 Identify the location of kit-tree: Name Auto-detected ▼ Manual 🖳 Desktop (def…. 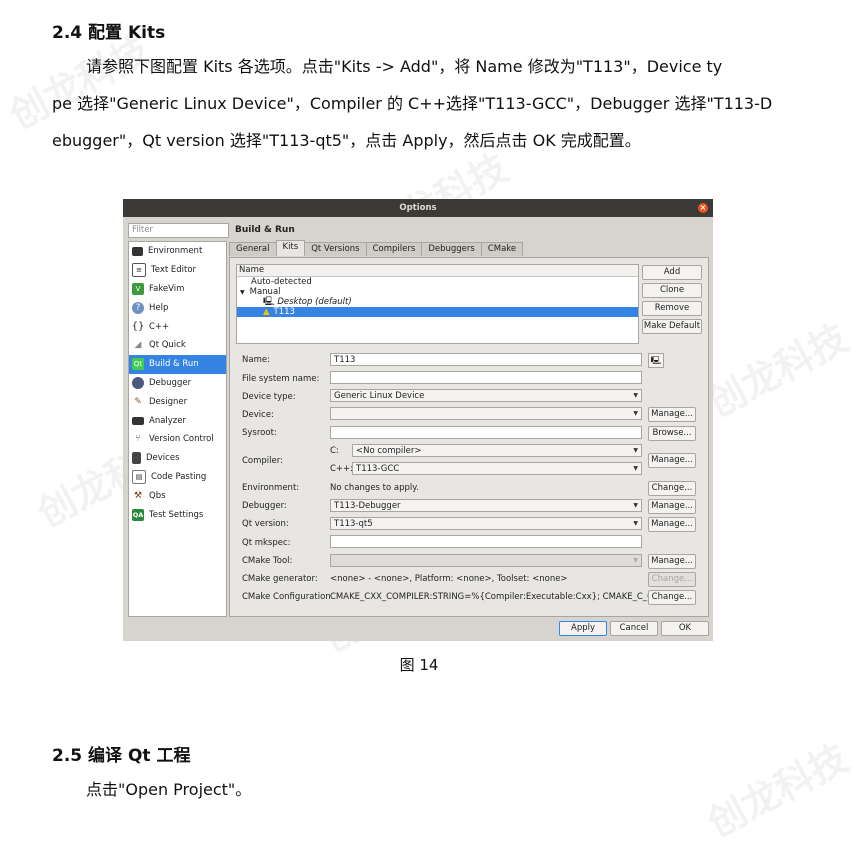
(437, 304).